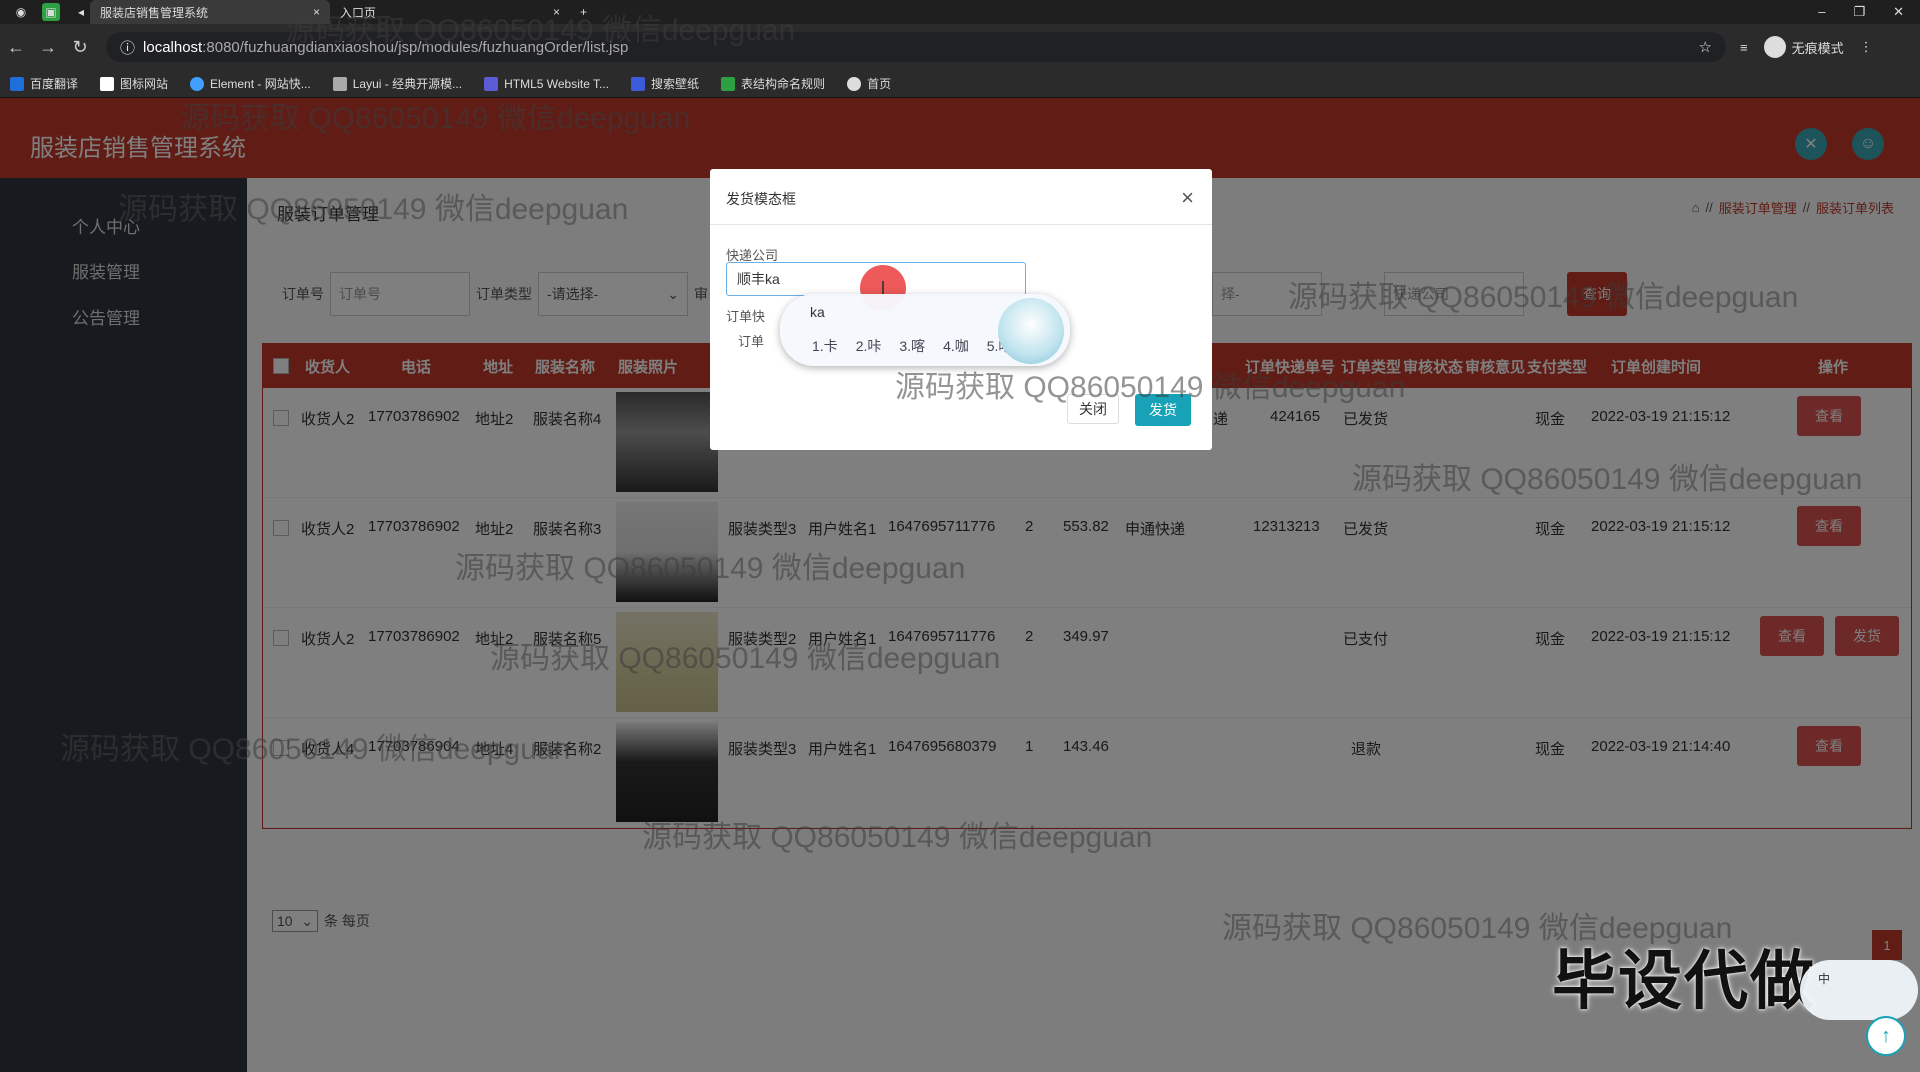 This screenshot has width=1920, height=1072. I want to click on ime-candidates: 1.卡 2.咔 3.喀 4.咖 5.喀, so click(912, 346).